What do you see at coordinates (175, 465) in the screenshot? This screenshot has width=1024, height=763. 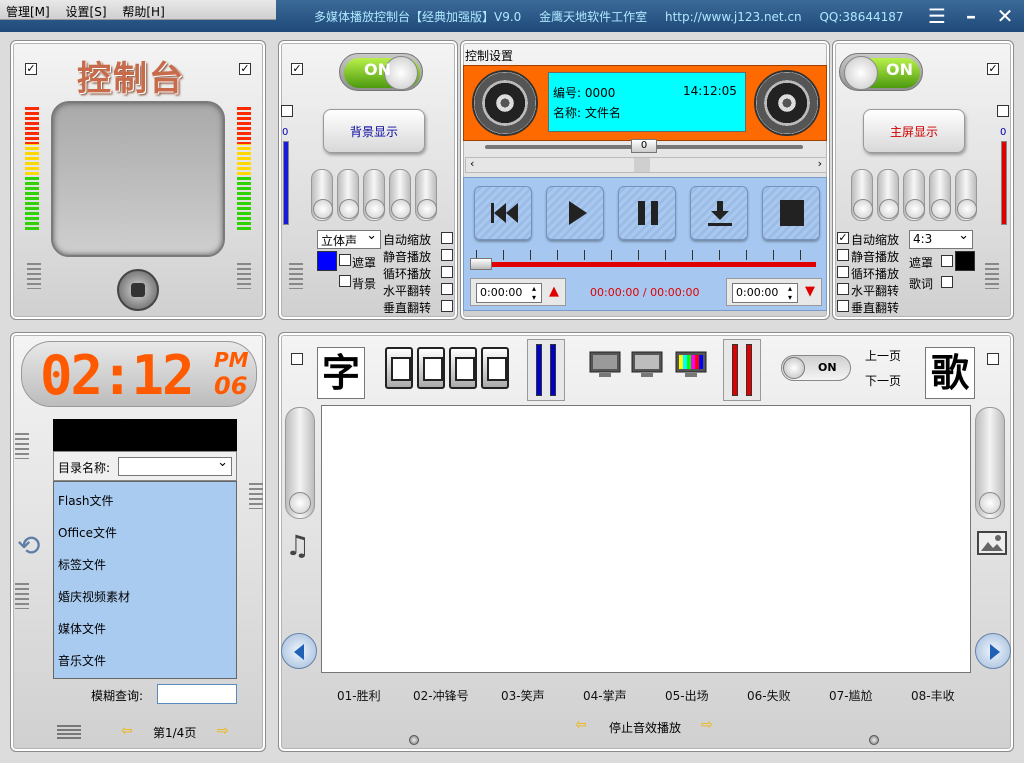 I see `directory-select` at bounding box center [175, 465].